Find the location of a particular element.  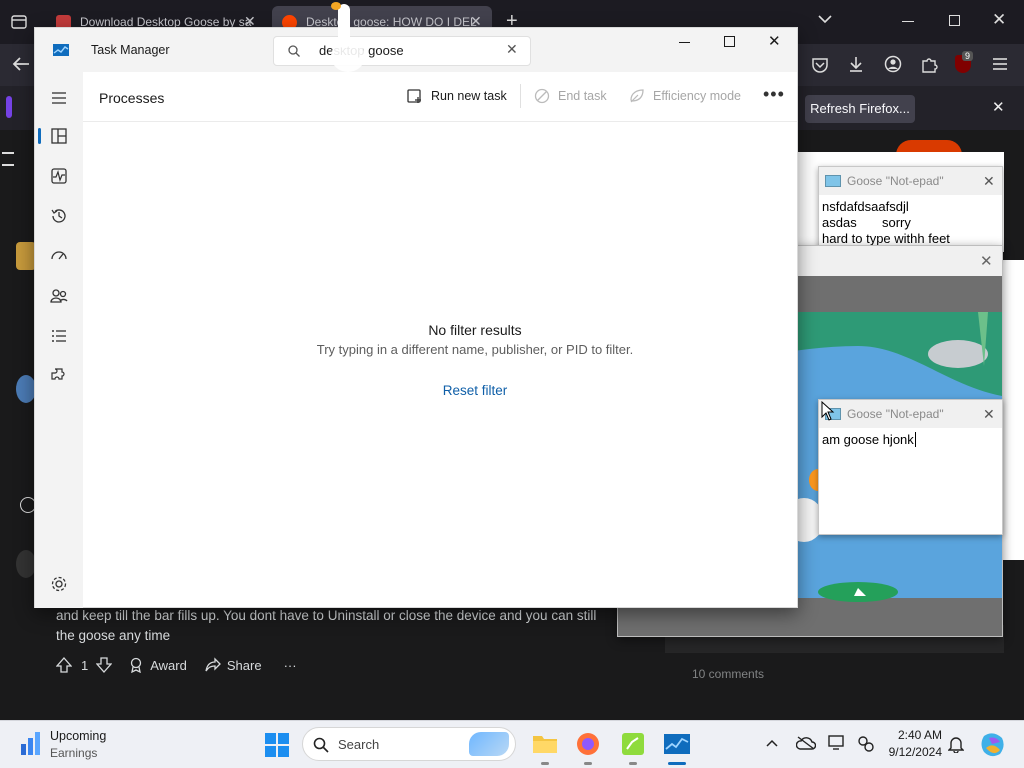

text-cursor is located at coordinates (915, 439).